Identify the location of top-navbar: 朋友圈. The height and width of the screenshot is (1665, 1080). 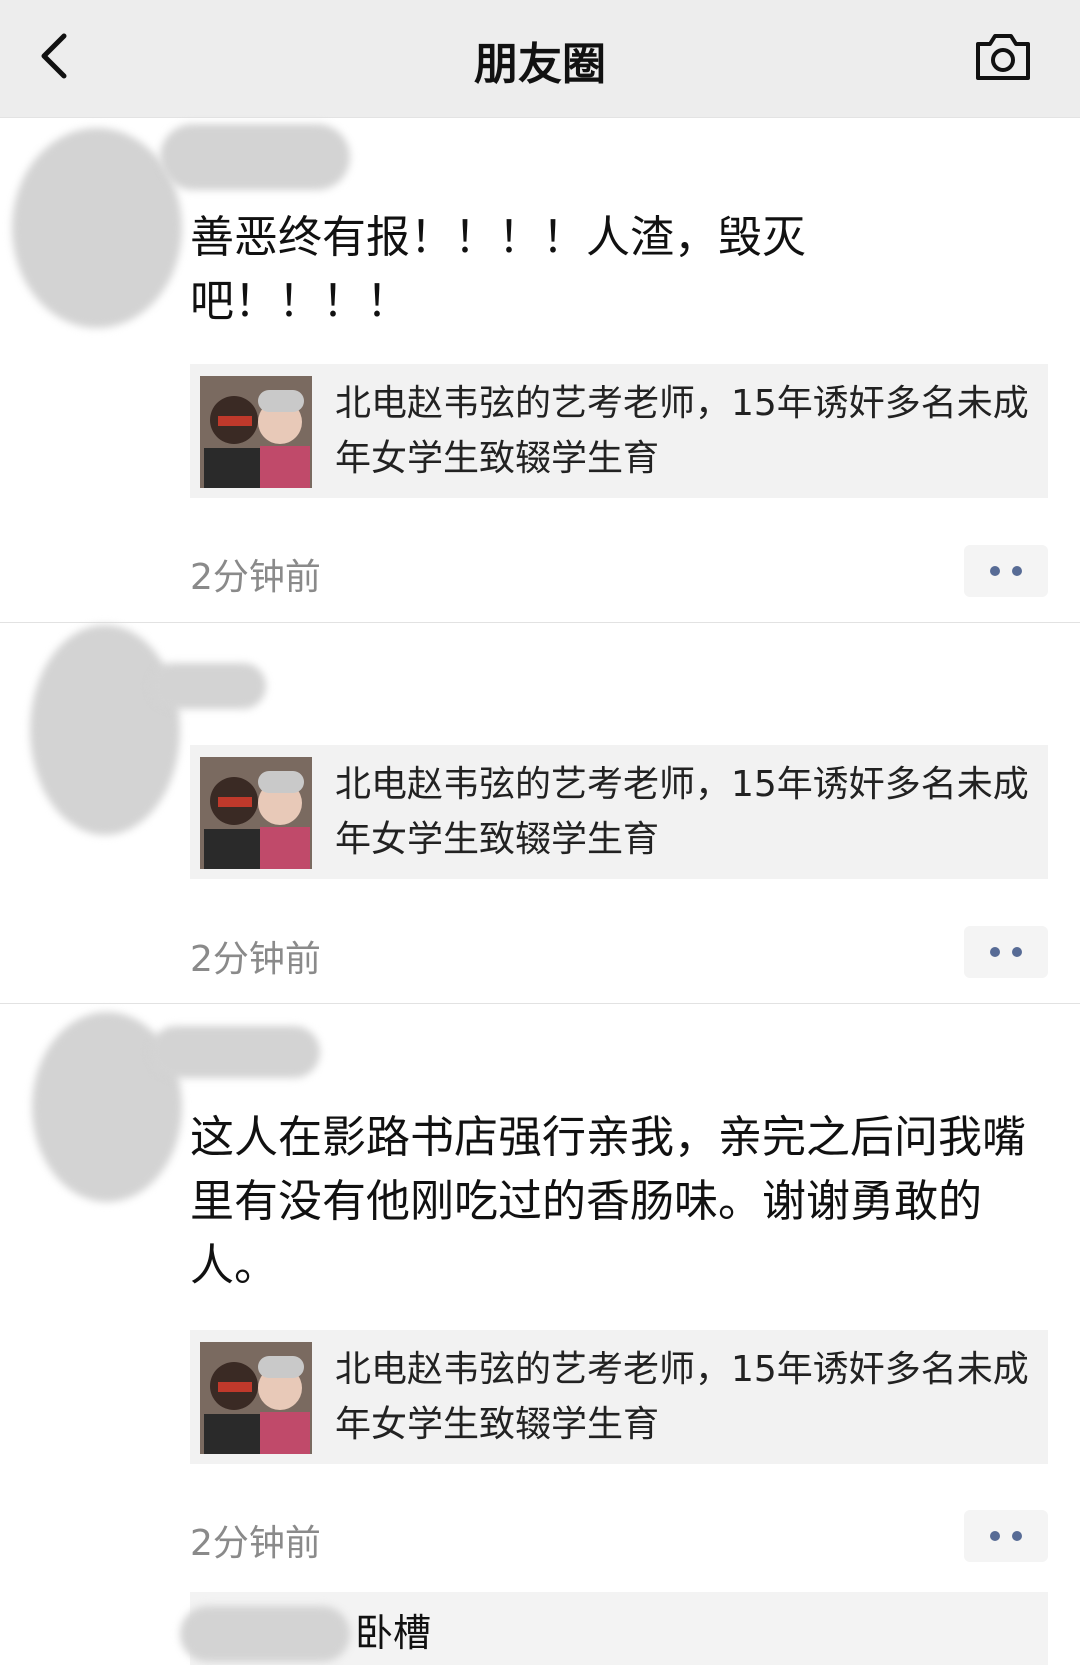
(540, 59).